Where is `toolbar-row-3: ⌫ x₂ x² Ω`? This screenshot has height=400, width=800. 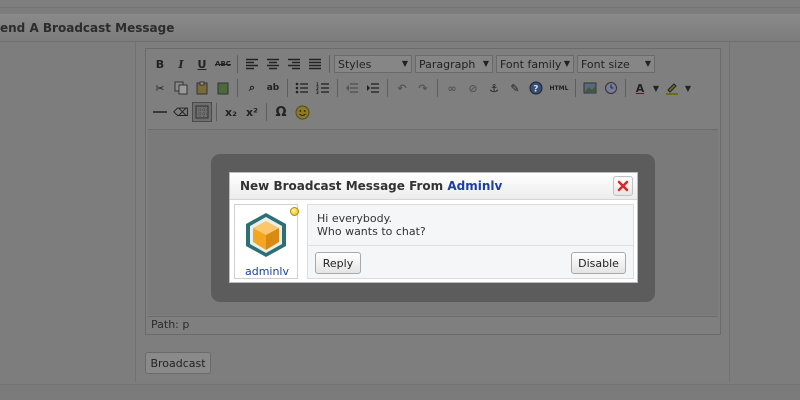 toolbar-row-3: ⌫ x₂ x² Ω is located at coordinates (231, 112).